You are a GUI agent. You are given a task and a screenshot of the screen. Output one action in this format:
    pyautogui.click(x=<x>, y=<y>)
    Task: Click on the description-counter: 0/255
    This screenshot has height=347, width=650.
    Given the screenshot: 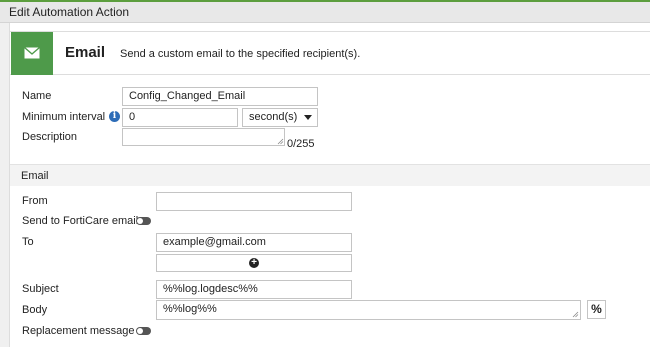 What is the action you would take?
    pyautogui.click(x=301, y=144)
    